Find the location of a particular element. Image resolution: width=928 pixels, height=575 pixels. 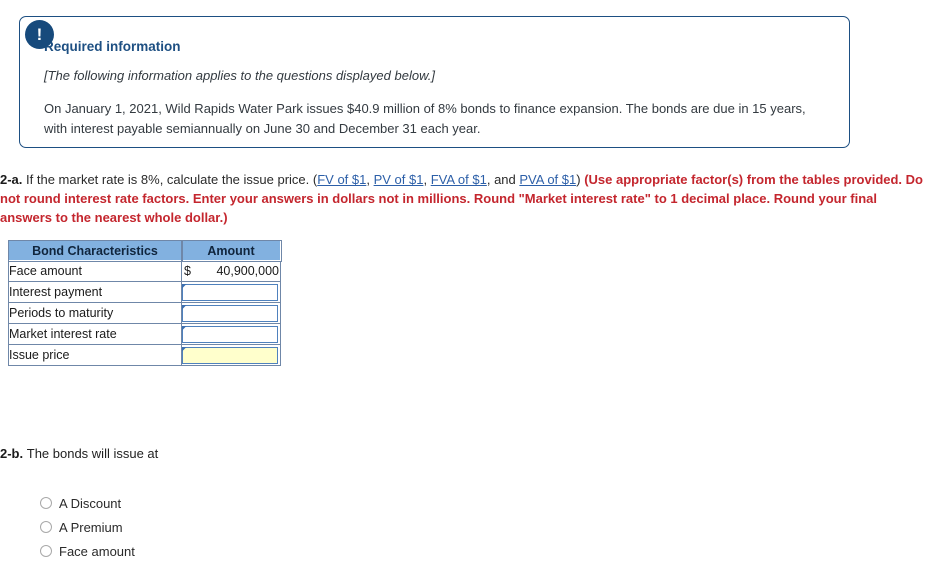

input-interest-payment is located at coordinates (230, 292).